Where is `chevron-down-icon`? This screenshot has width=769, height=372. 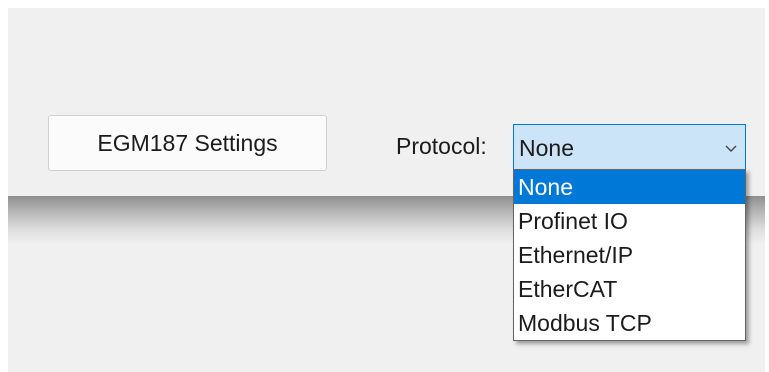
chevron-down-icon is located at coordinates (731, 146).